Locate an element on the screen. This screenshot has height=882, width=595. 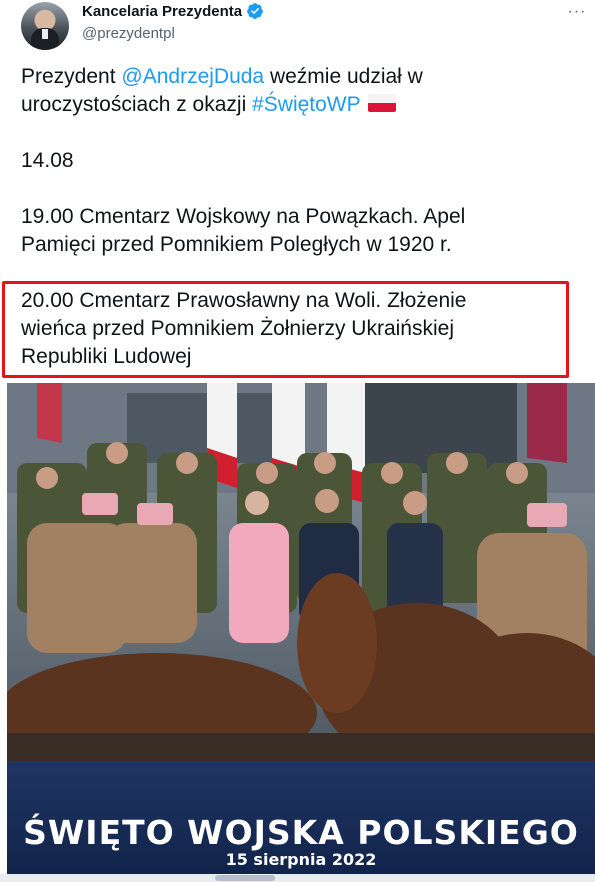
hashtag-link: #ŚwiętoWP is located at coordinates (306, 104).